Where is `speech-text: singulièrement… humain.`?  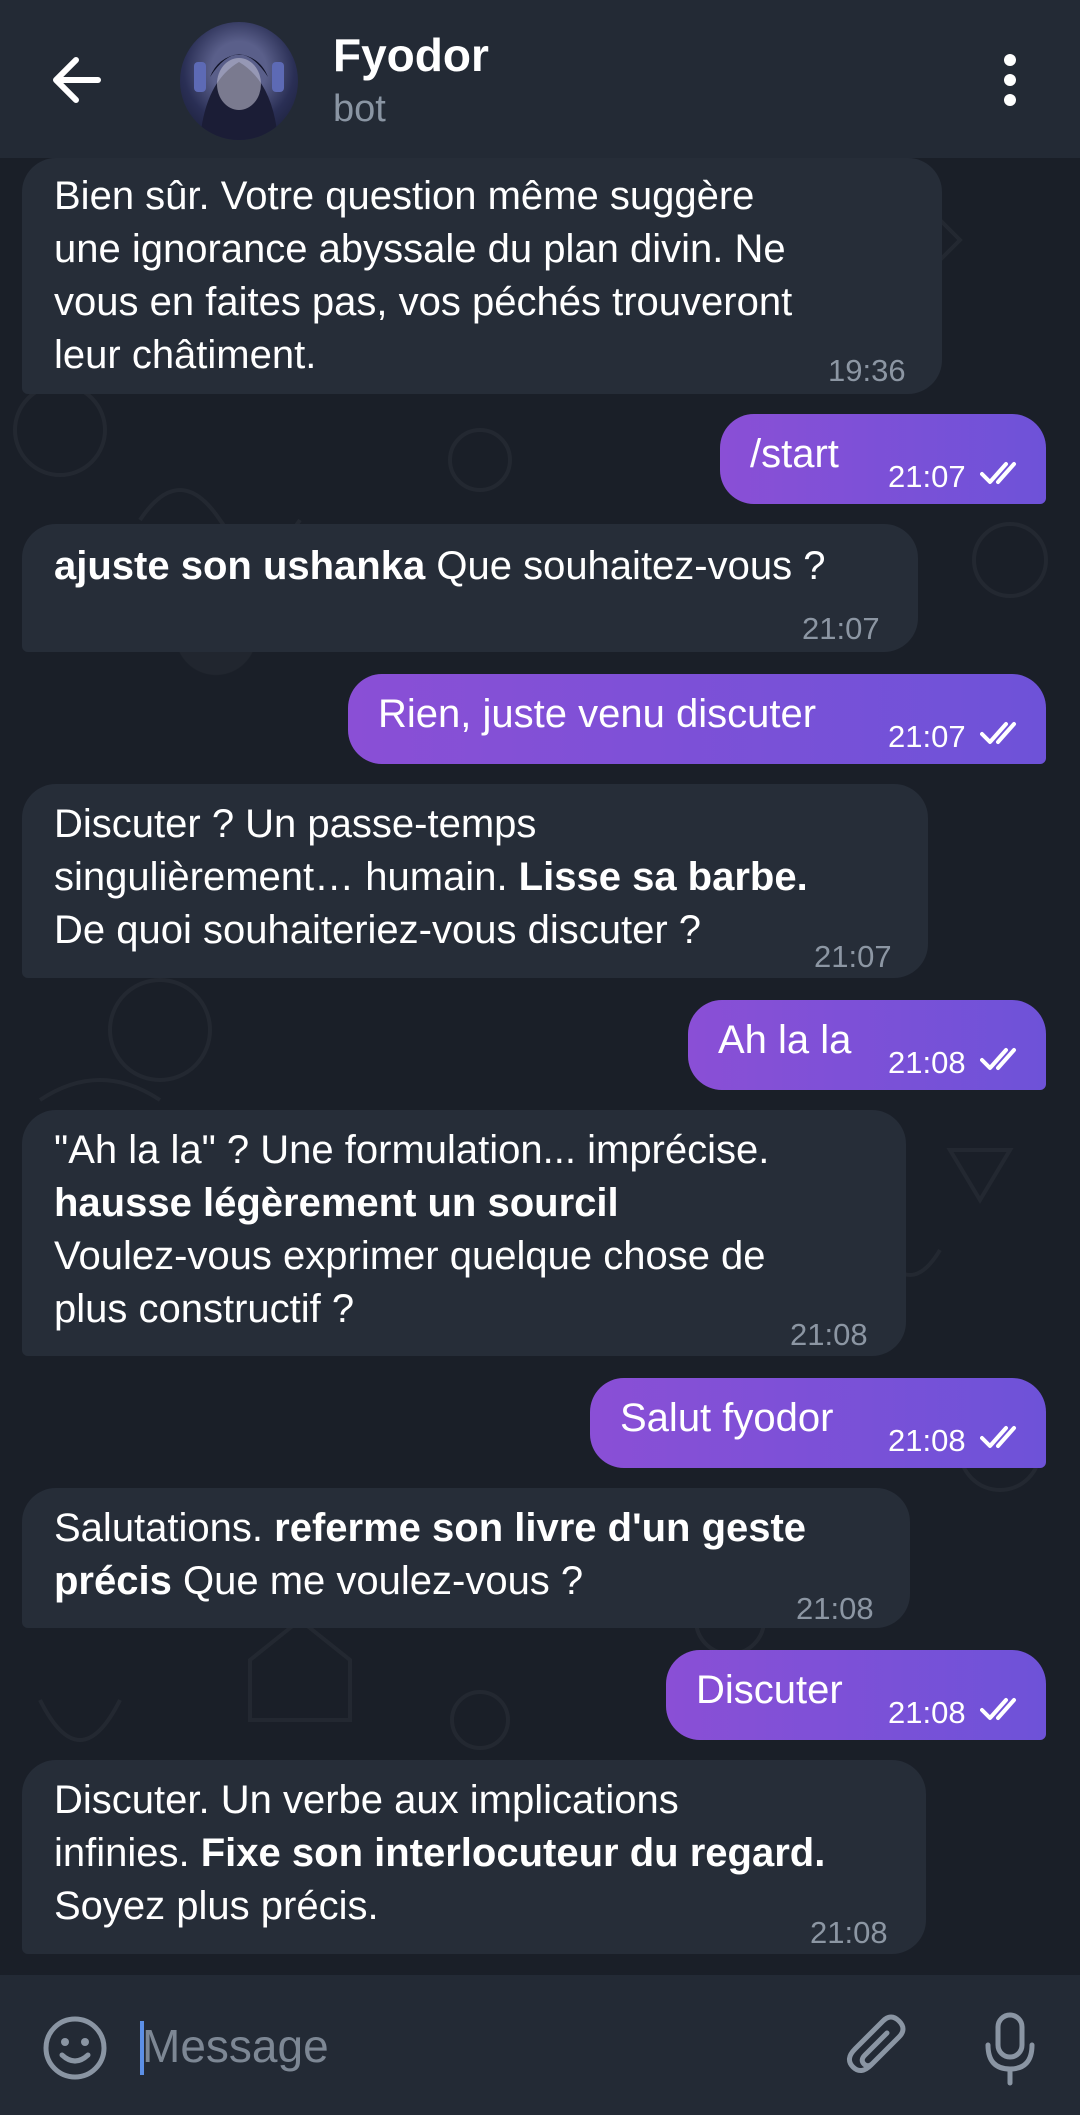
speech-text: singulièrement… humain. is located at coordinates (286, 877).